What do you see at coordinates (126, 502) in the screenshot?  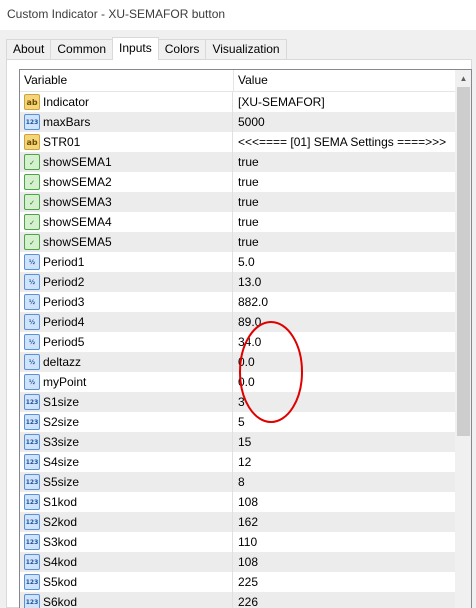 I see `variable-cell: 123 S1kod` at bounding box center [126, 502].